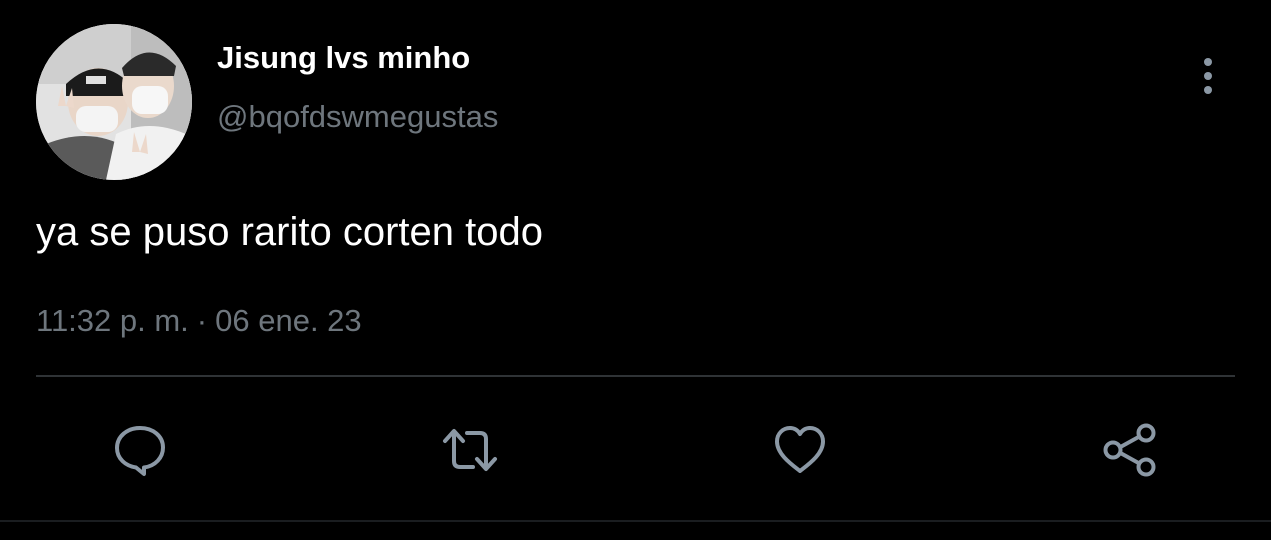  I want to click on like-button, so click(800, 450).